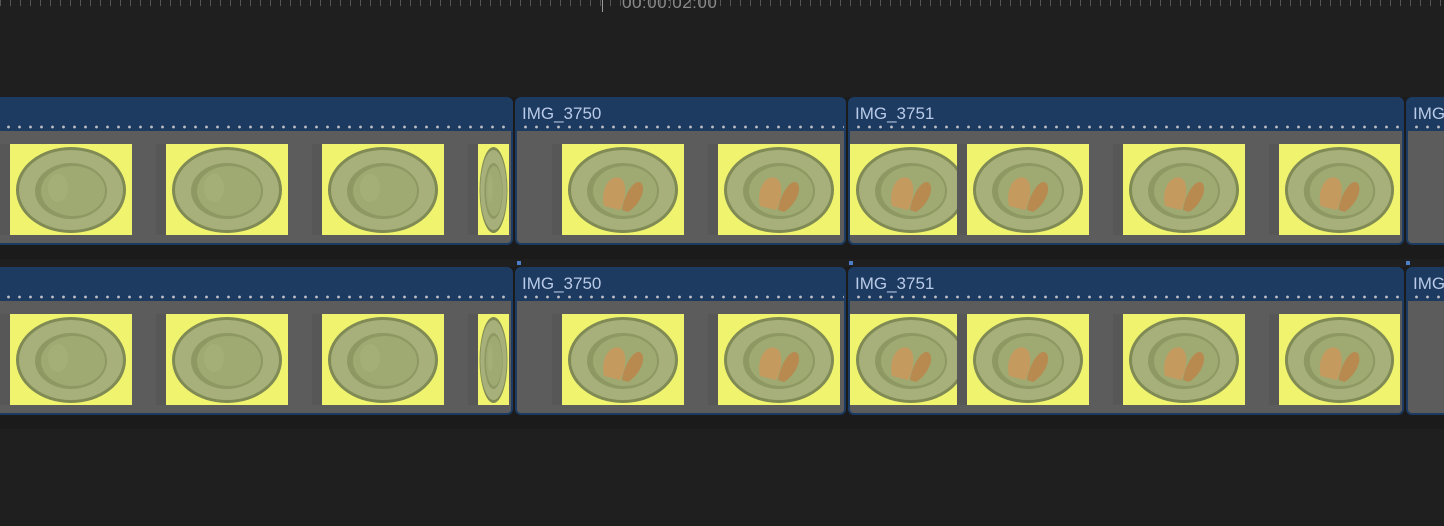  Describe the element at coordinates (602, 6) in the screenshot. I see `playhead-tick` at that location.